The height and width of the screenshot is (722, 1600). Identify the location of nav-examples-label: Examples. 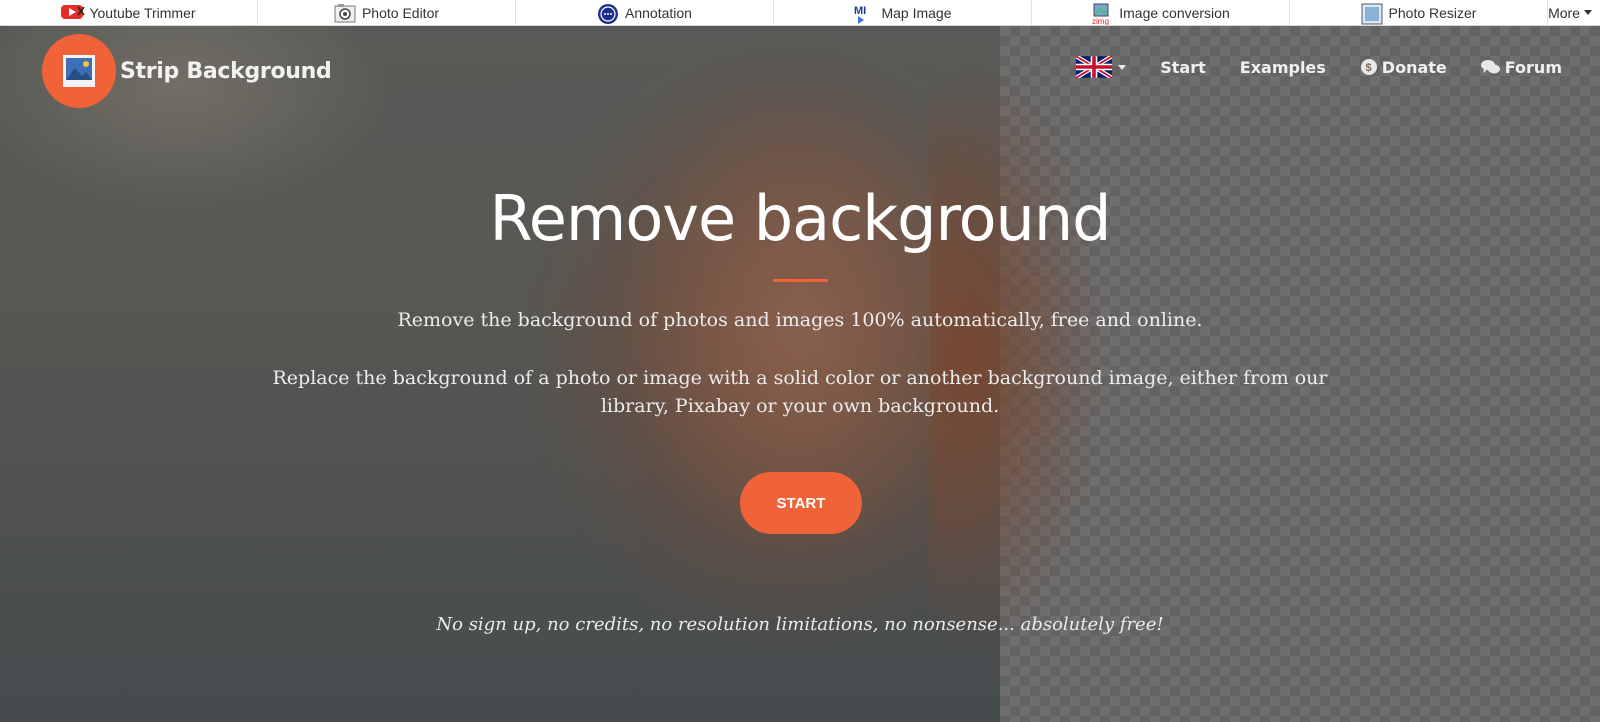
(1282, 67).